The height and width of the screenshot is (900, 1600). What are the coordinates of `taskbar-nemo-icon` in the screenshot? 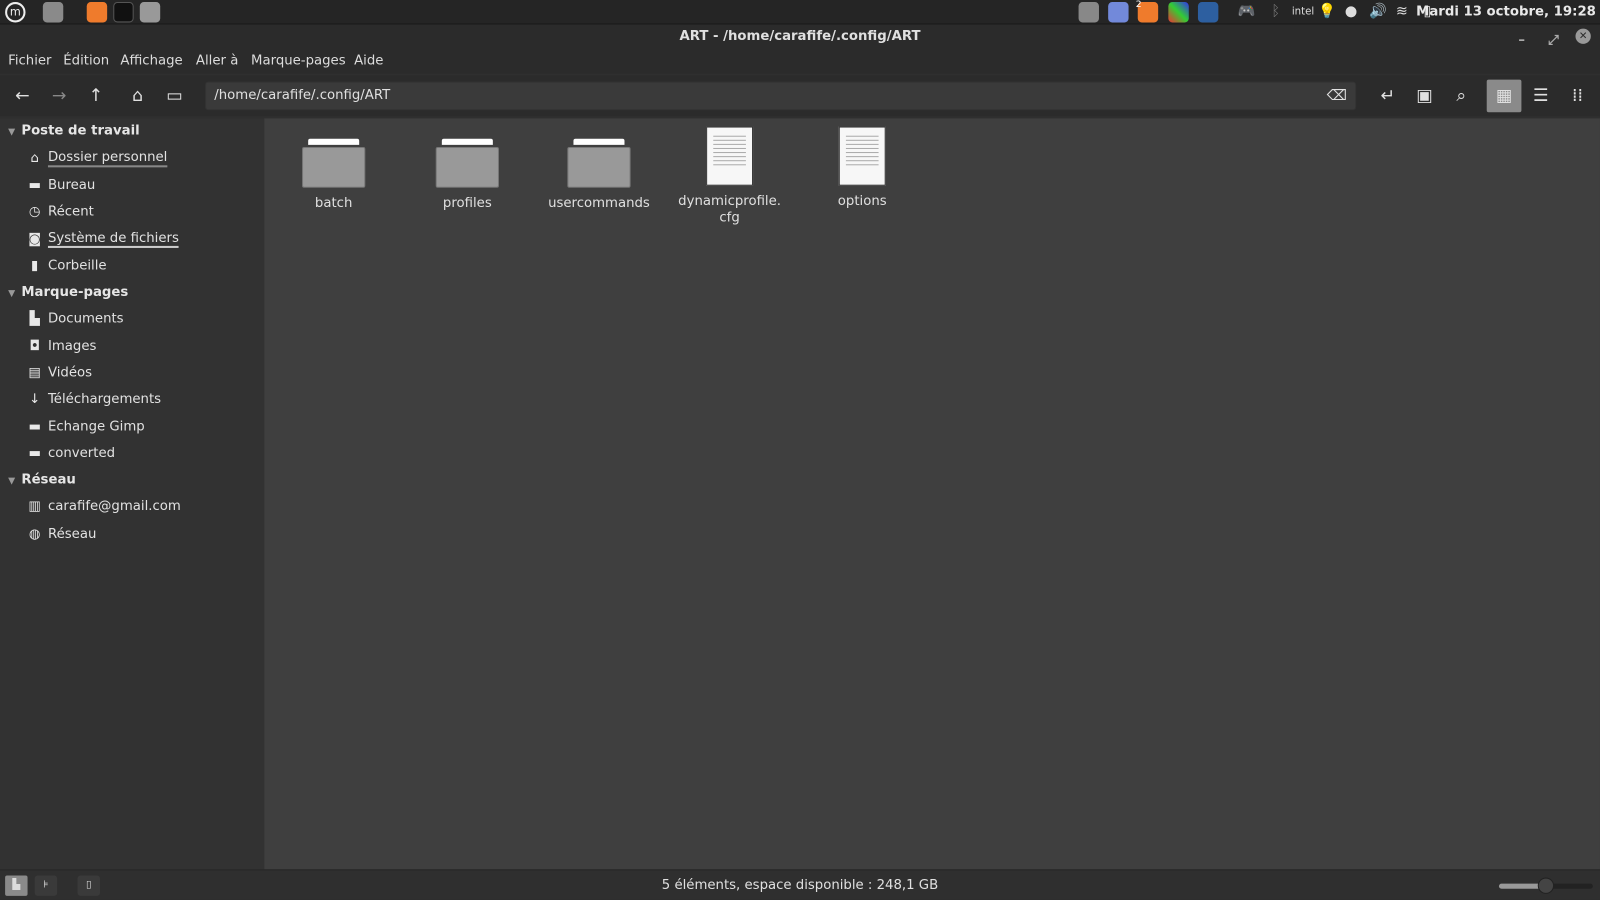 It's located at (1088, 12).